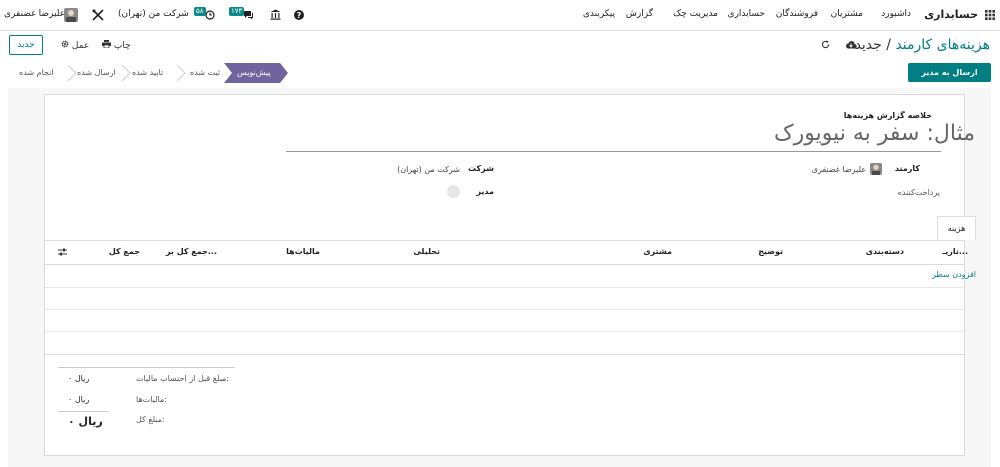  What do you see at coordinates (79, 378) in the screenshot?
I see `untaxed-amount-value: ۰ ریال` at bounding box center [79, 378].